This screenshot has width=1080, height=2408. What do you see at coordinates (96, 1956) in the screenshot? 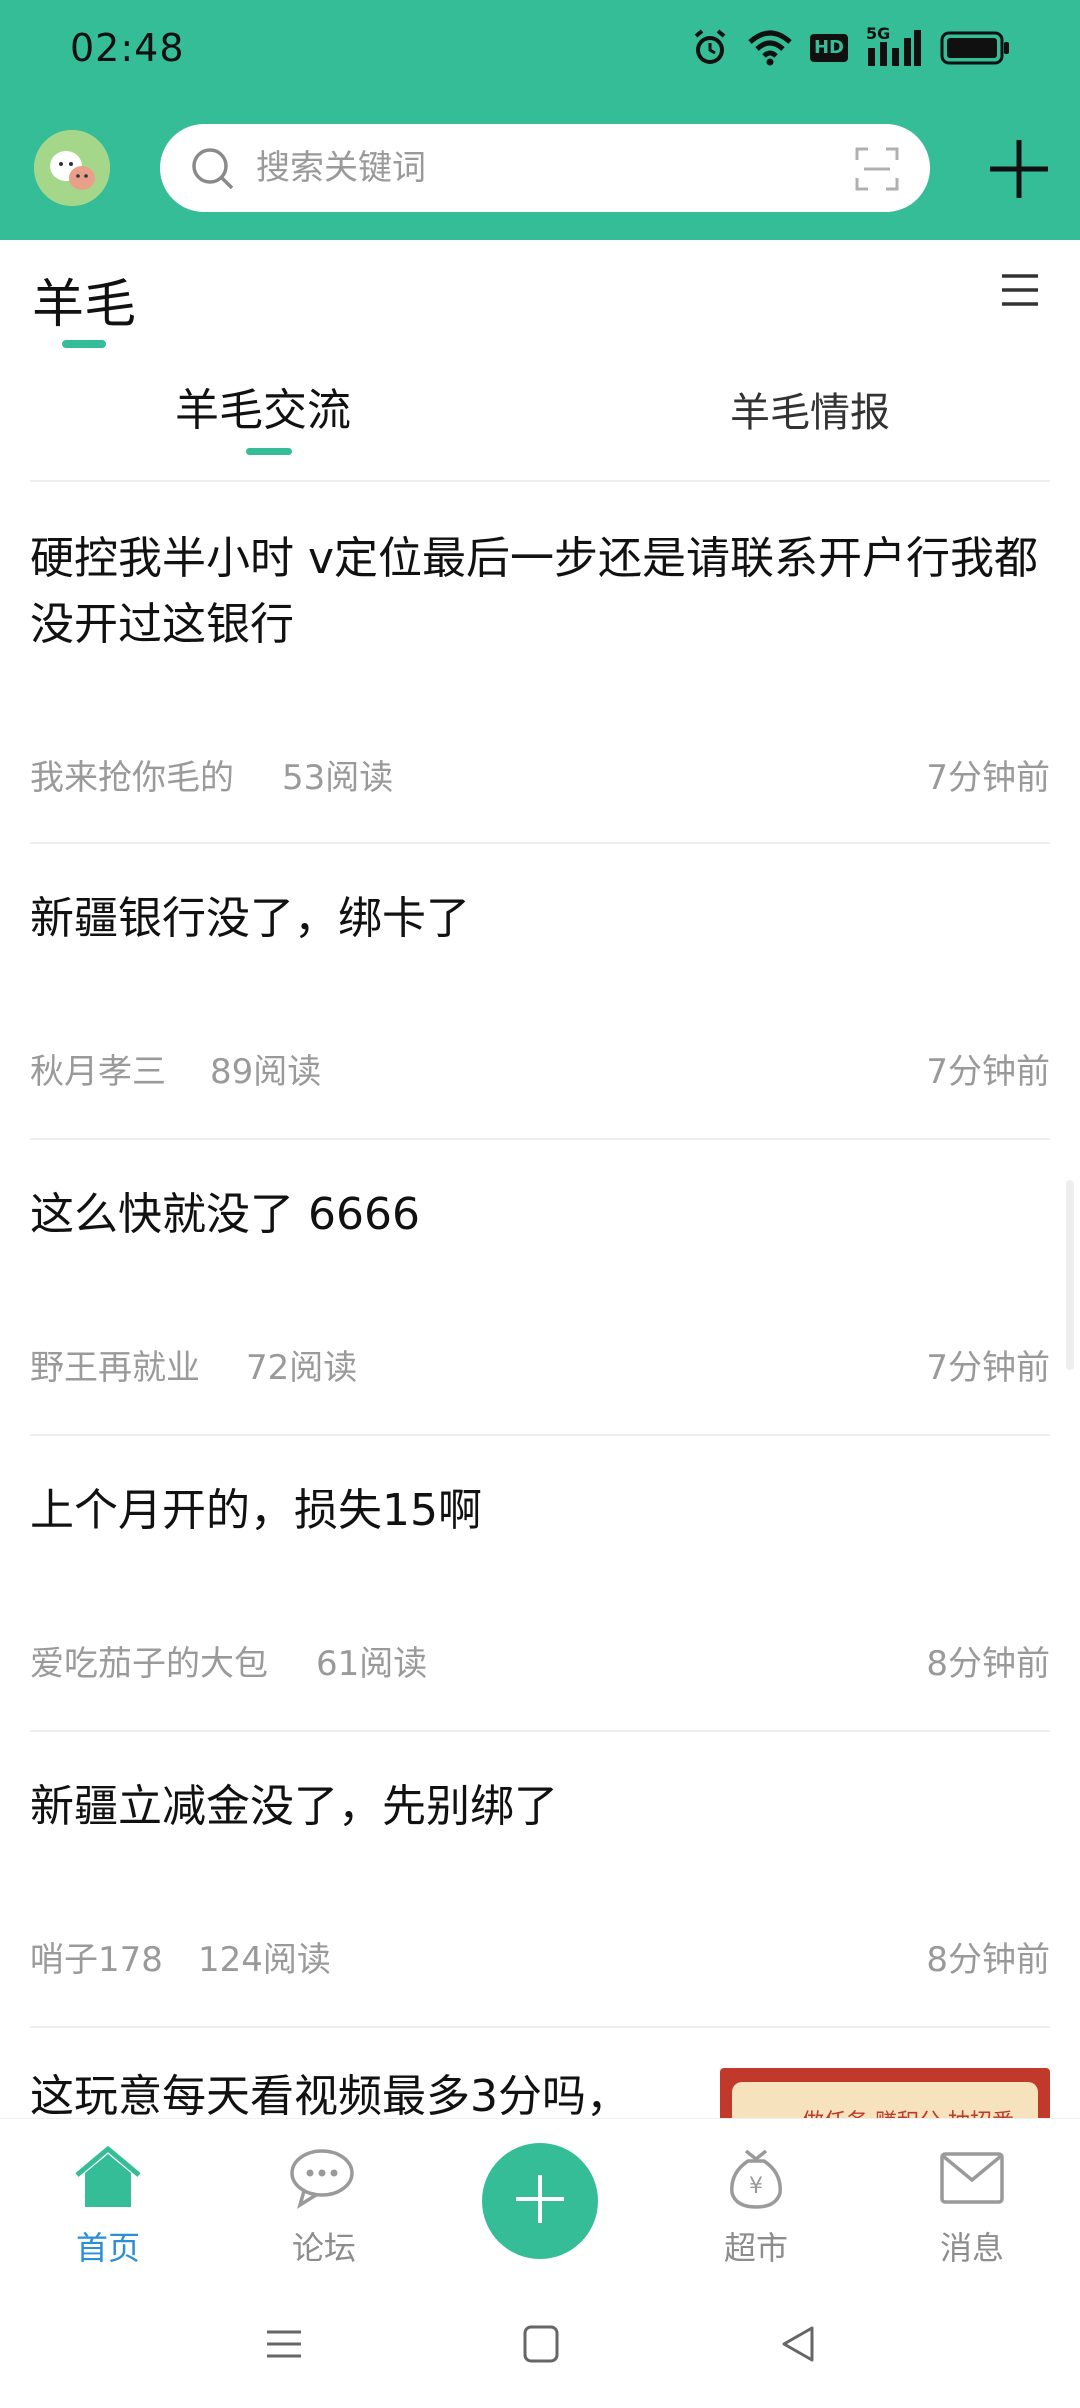
I see `post-author: 哨子178` at bounding box center [96, 1956].